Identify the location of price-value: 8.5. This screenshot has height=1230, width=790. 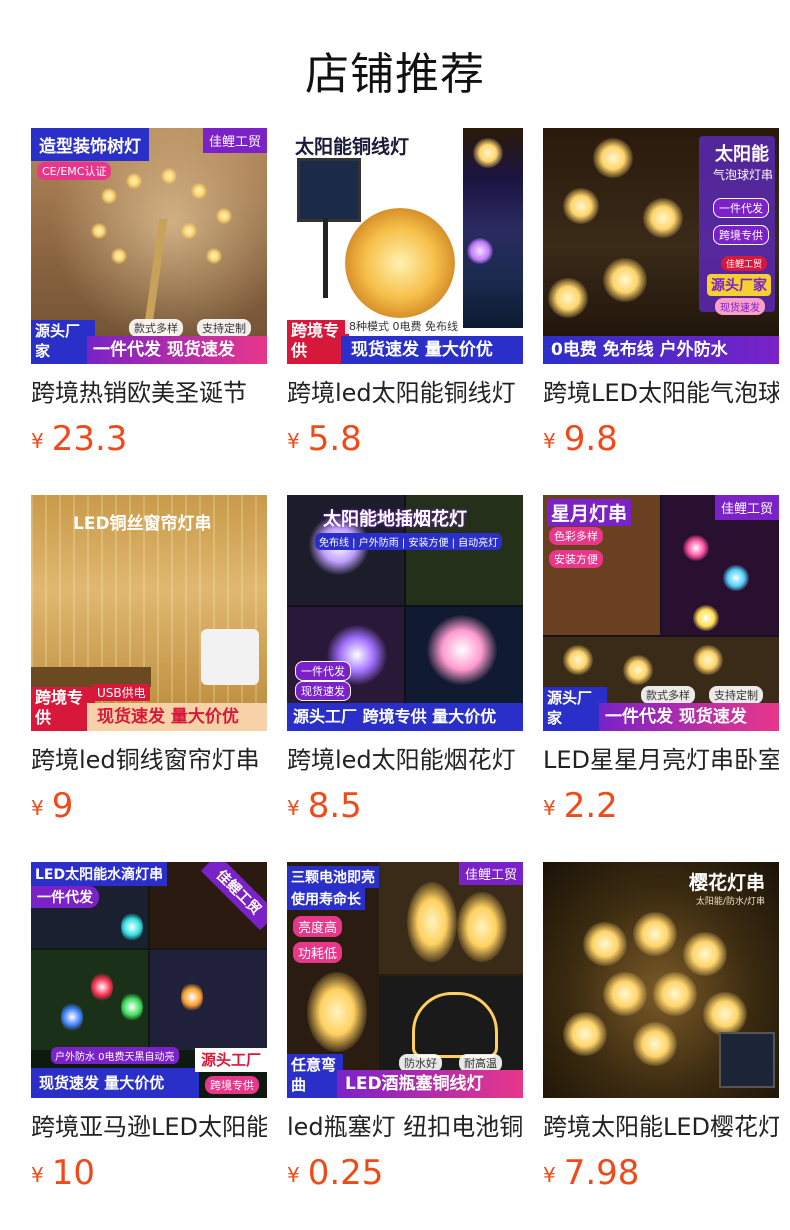
(334, 806).